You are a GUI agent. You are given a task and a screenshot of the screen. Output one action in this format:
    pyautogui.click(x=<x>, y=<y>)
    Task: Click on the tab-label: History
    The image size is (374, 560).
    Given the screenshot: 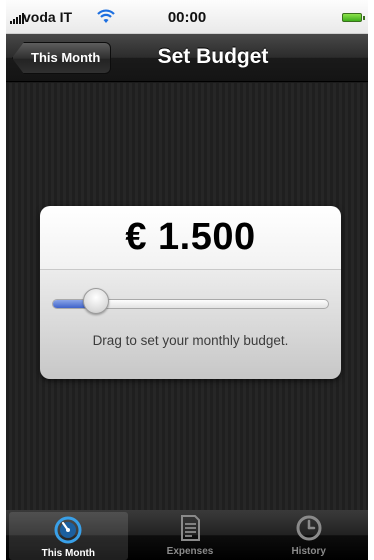 What is the action you would take?
    pyautogui.click(x=308, y=551)
    